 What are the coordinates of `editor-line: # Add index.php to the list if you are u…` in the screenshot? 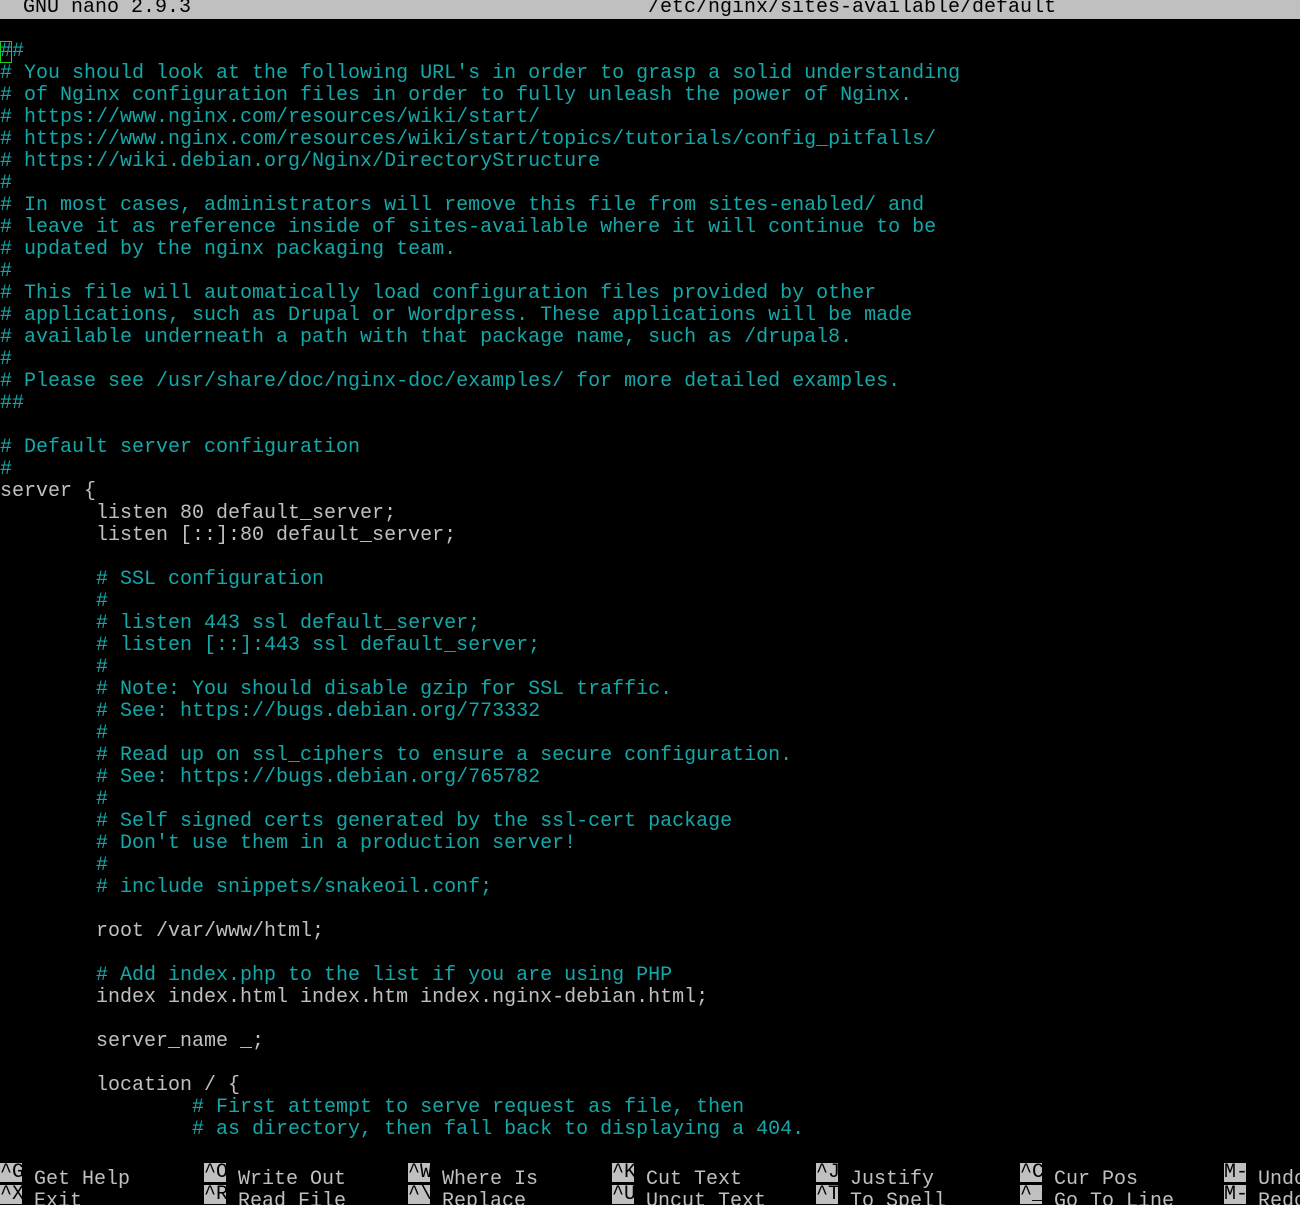 It's located at (650, 976).